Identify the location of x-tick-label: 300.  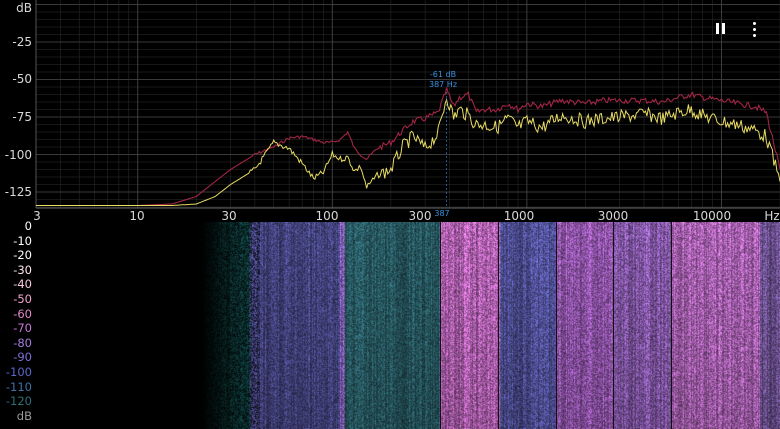
(420, 216).